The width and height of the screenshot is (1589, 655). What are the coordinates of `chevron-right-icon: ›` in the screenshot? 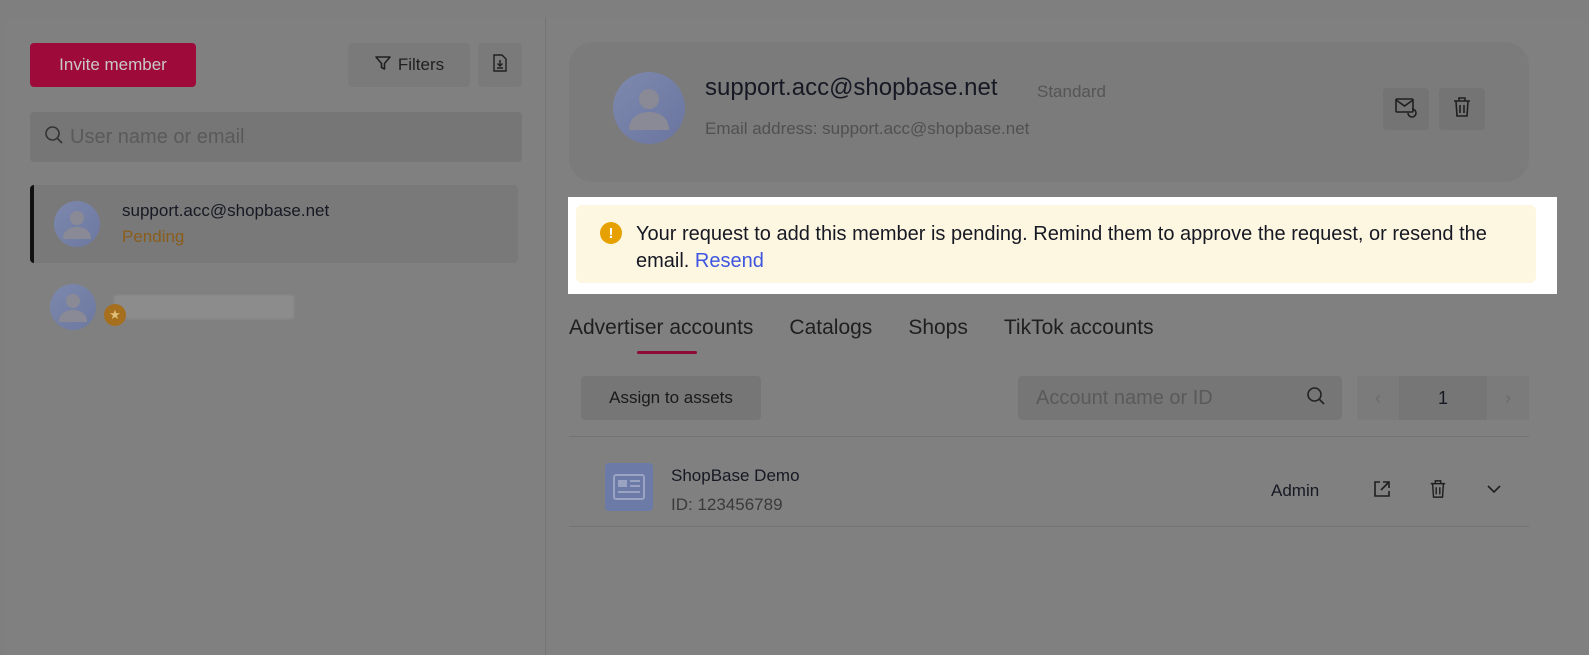 It's located at (1508, 397).